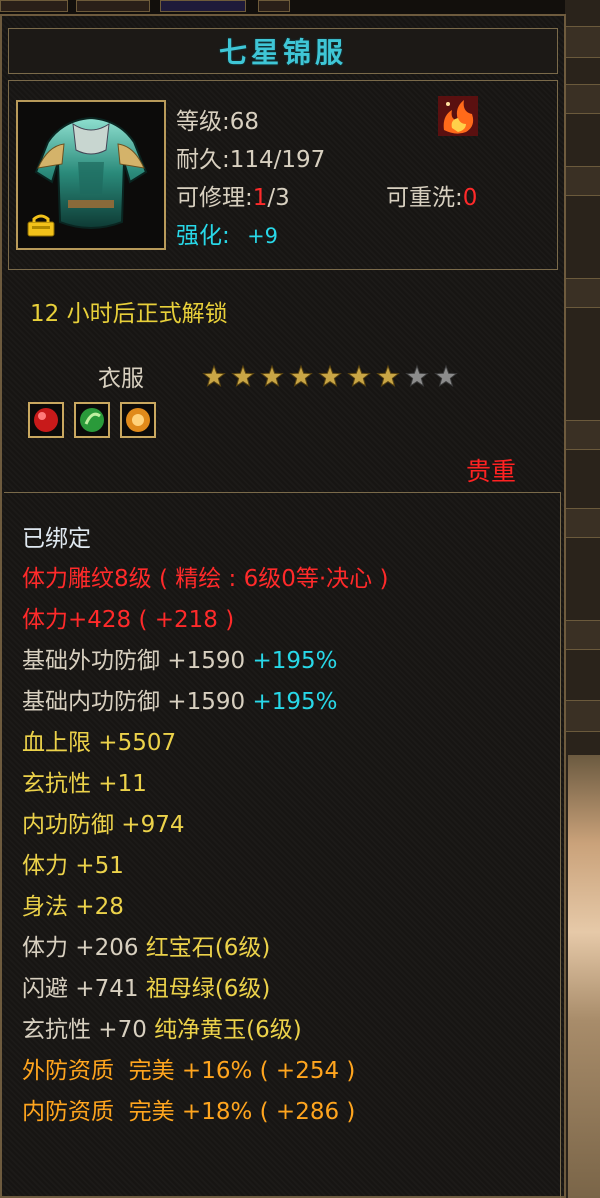  Describe the element at coordinates (121, 379) in the screenshot. I see `item-type: 衣服` at that location.